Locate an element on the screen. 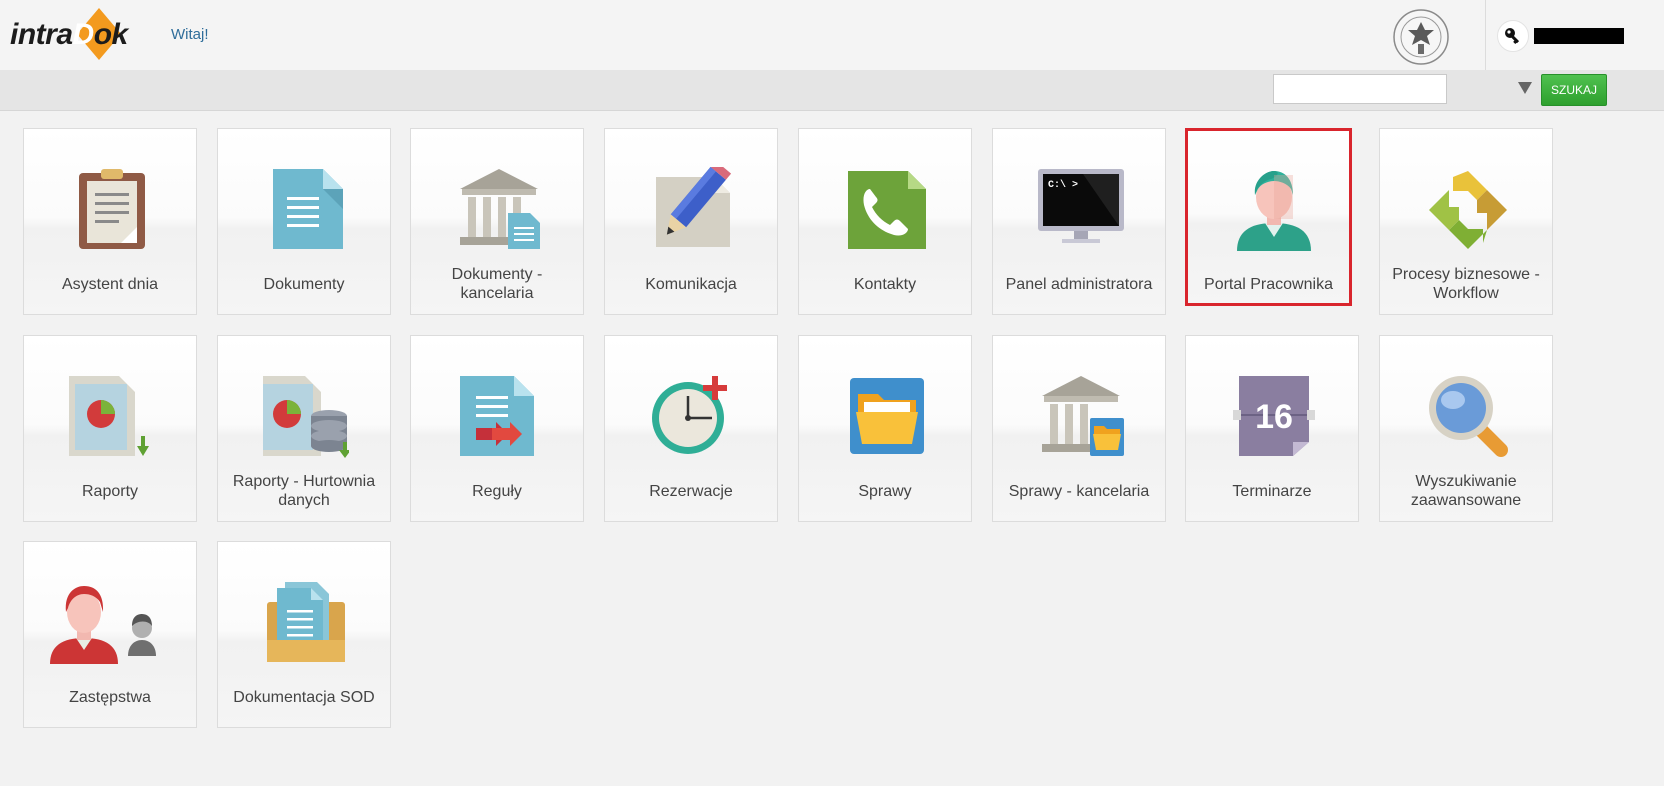 Image resolution: width=1664 pixels, height=786 pixels. tile-label: Dokumenty is located at coordinates (304, 284).